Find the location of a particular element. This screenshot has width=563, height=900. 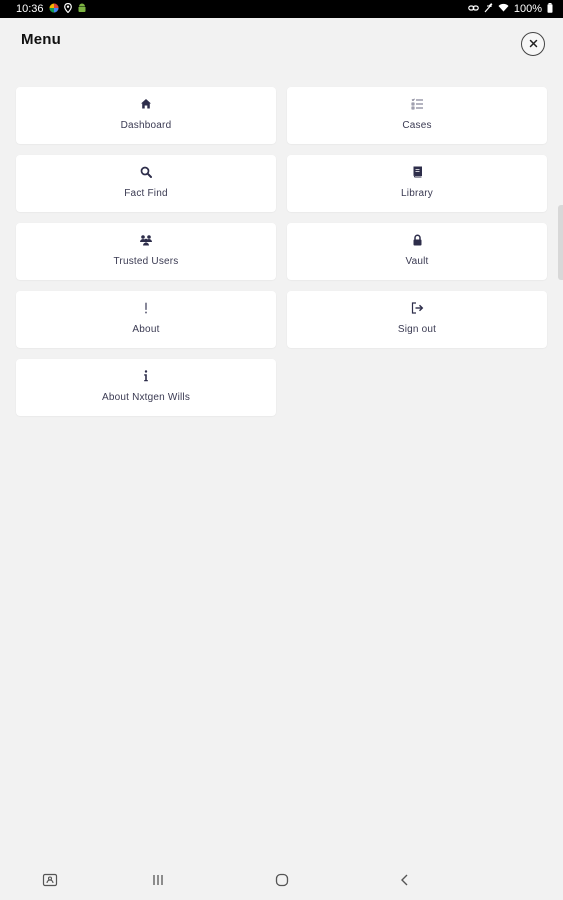

home-circle-icon is located at coordinates (282, 882).